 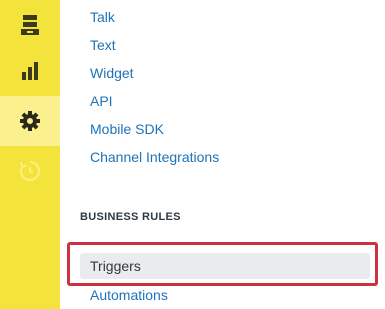 I want to click on nav-link-automations: Automations, so click(x=129, y=295).